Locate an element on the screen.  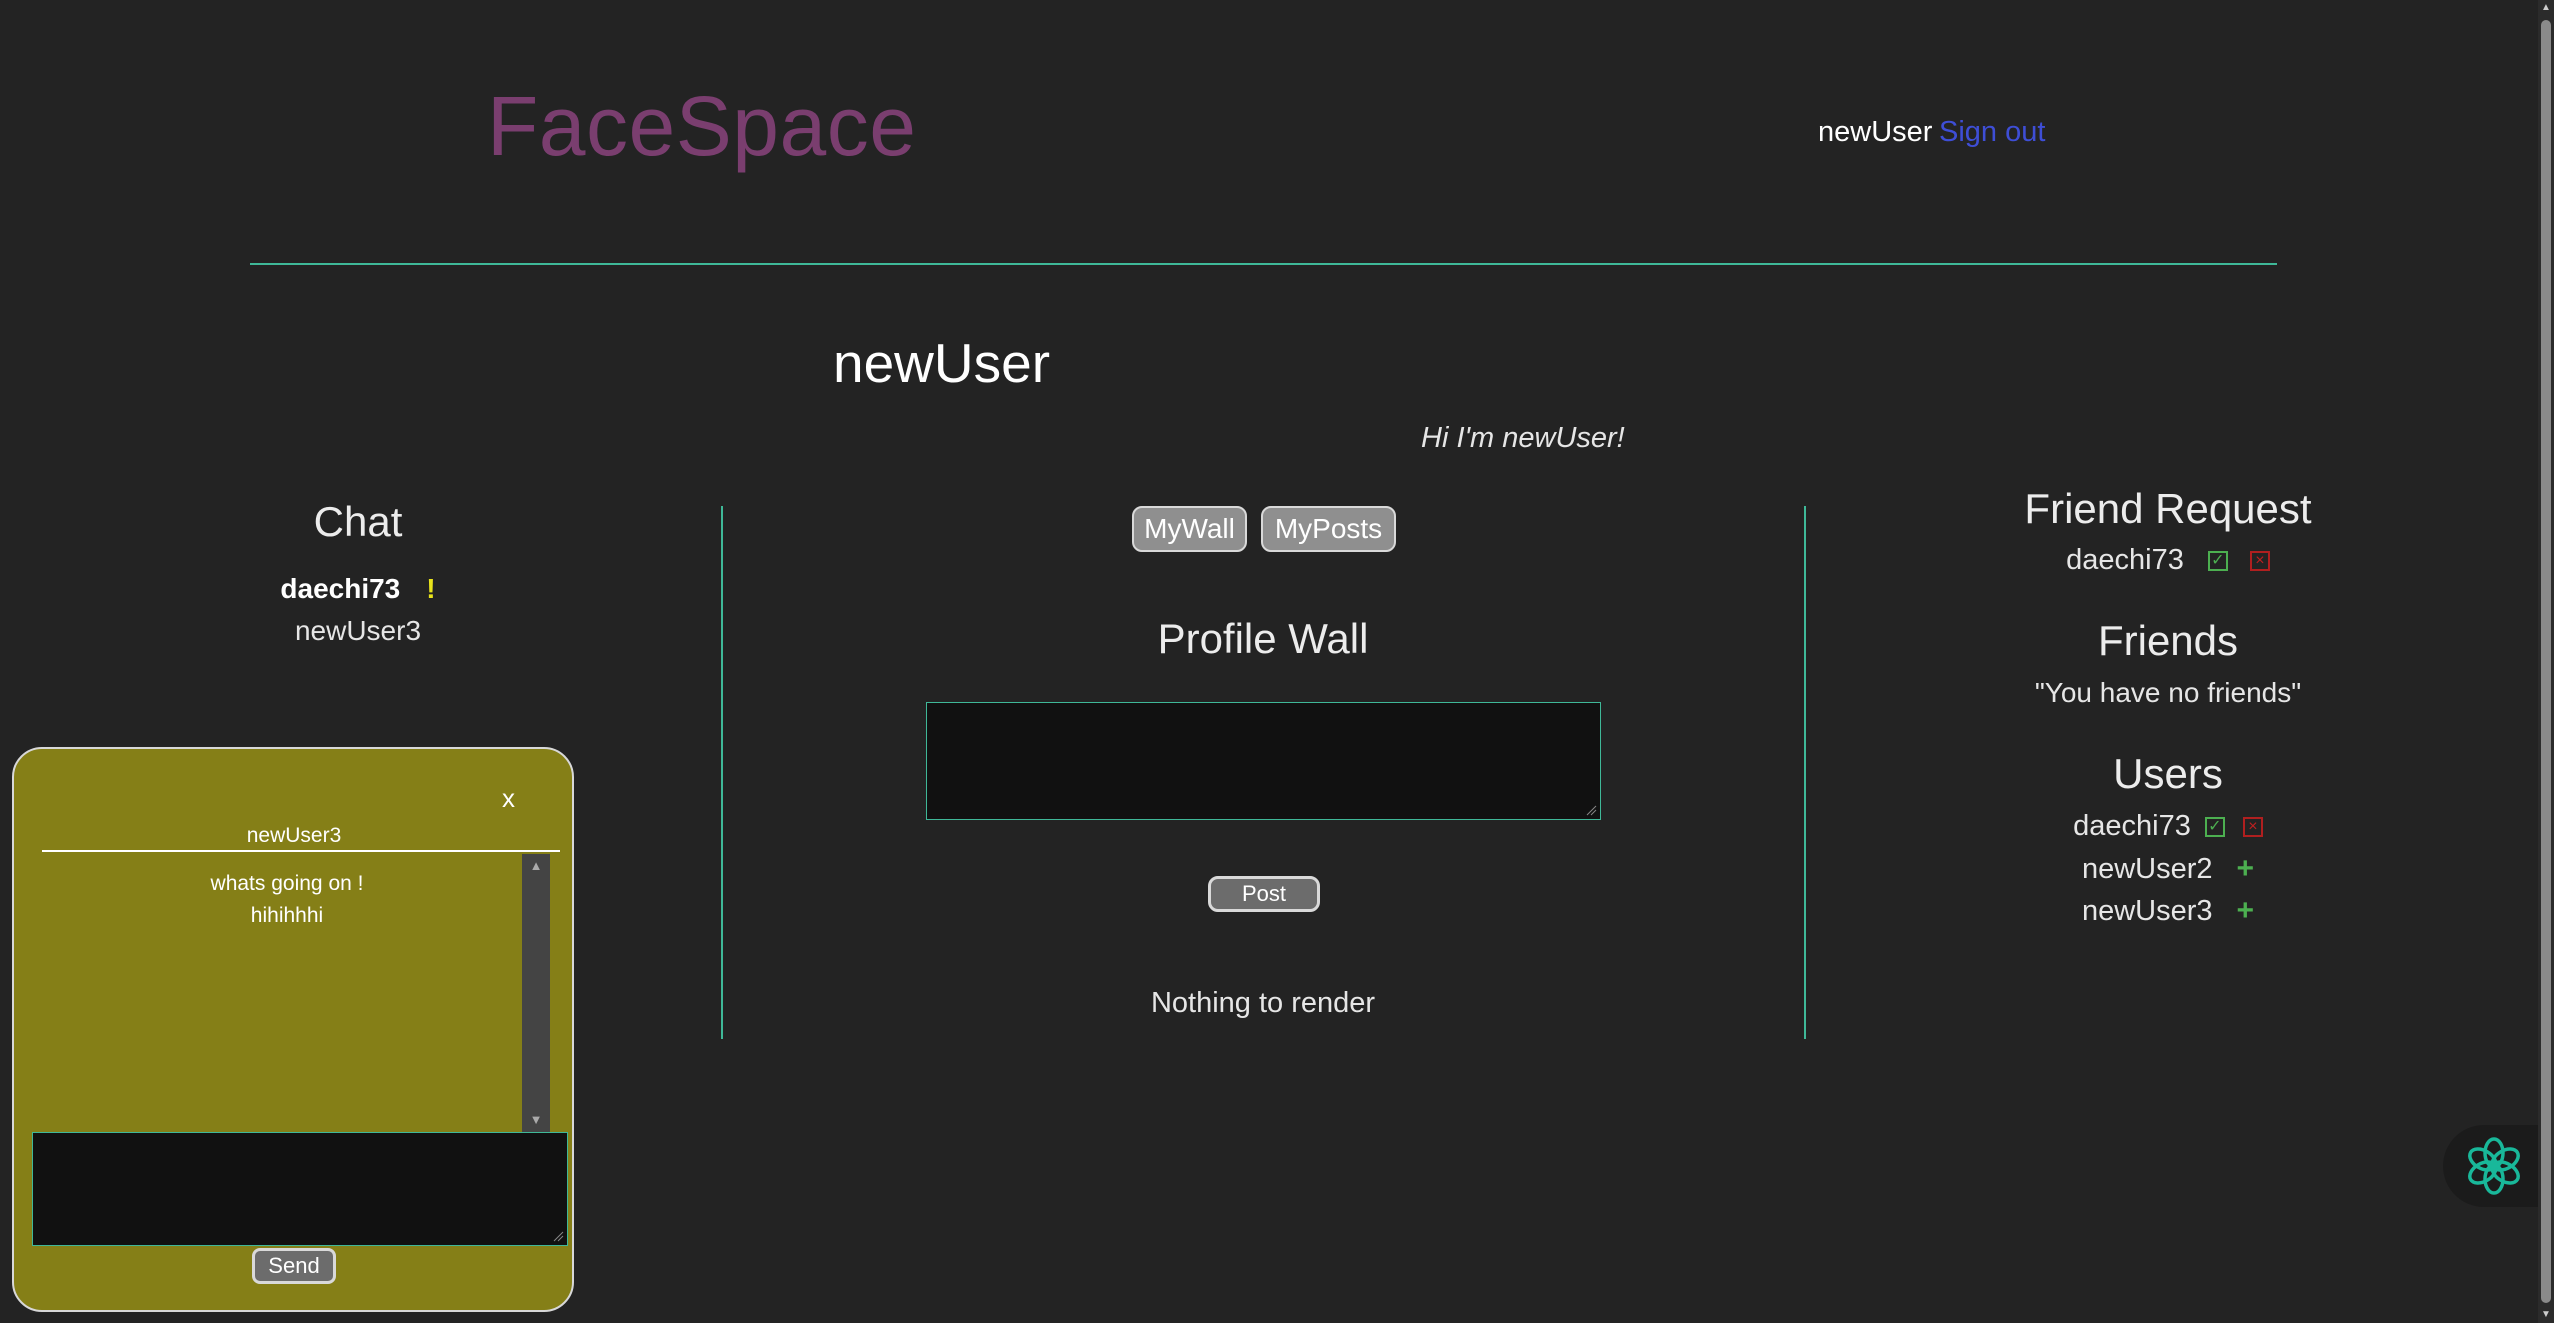
profile-bio: Hi I'm newUser! is located at coordinates (1523, 438).